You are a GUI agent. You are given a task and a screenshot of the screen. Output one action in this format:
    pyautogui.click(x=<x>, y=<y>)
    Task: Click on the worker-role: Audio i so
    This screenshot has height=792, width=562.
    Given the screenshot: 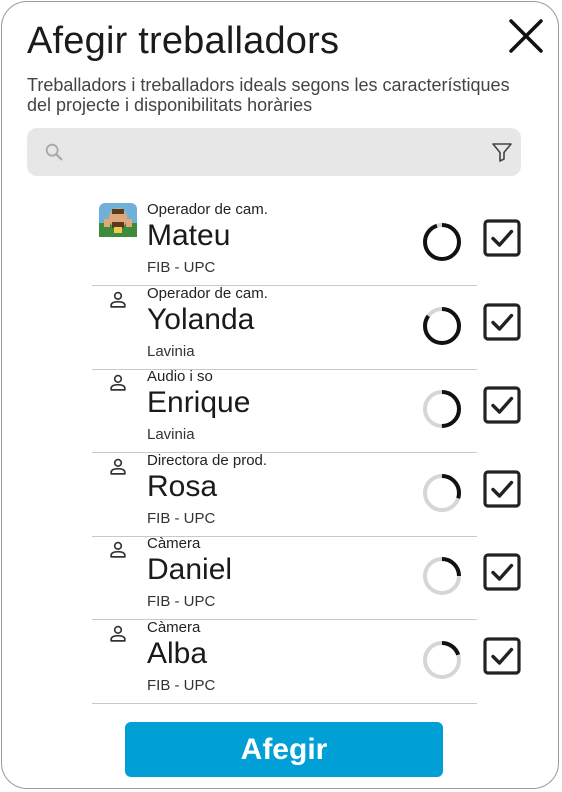 What is the action you would take?
    pyautogui.click(x=180, y=376)
    